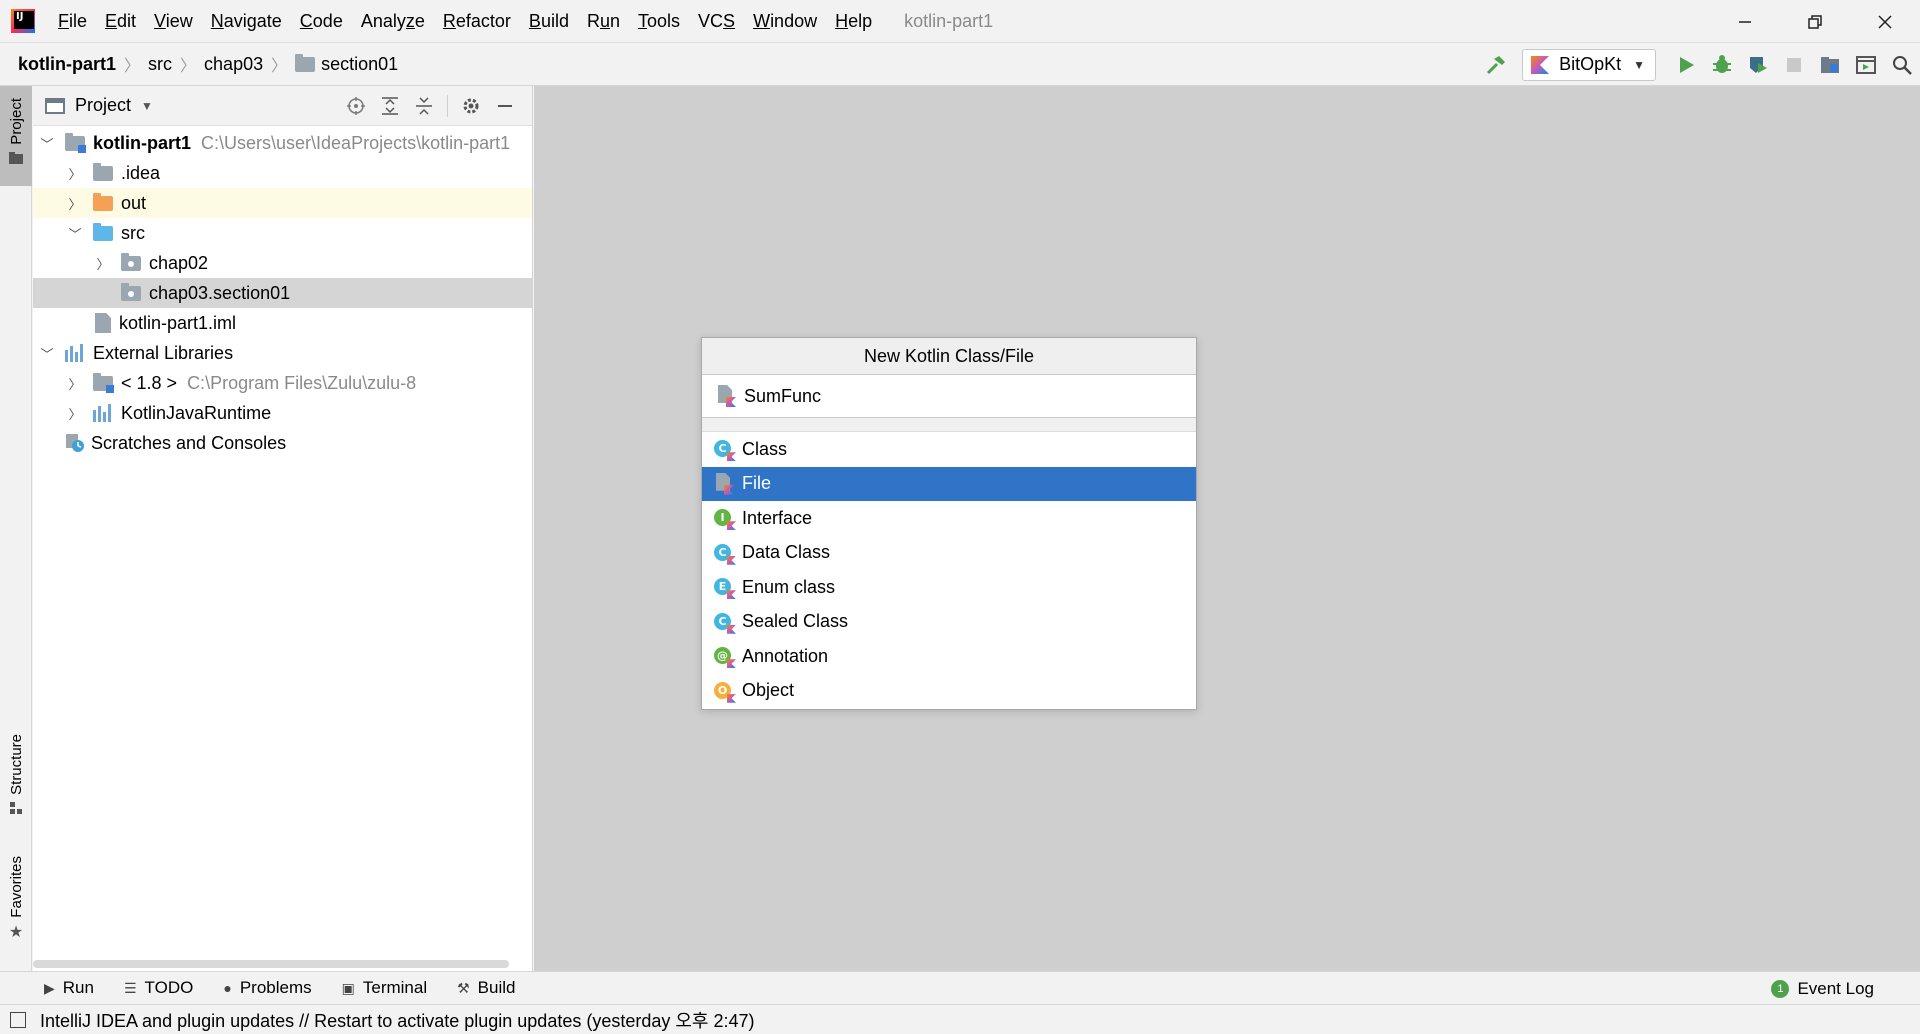 The height and width of the screenshot is (1034, 1920). Describe the element at coordinates (149, 382) in the screenshot. I see `tree-node-label: < 1.8 >` at that location.